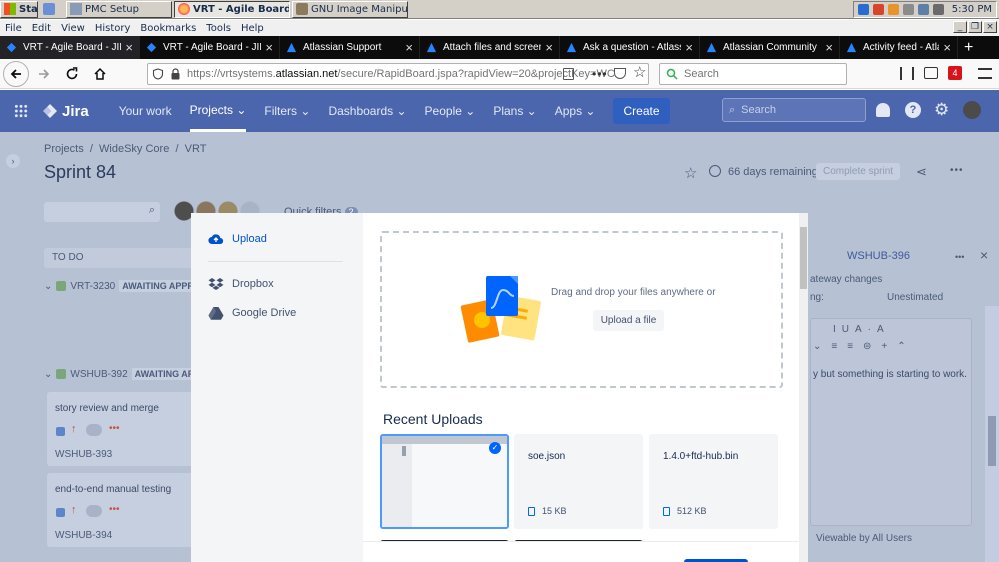  I want to click on jira-logo-text: Jira, so click(75, 111).